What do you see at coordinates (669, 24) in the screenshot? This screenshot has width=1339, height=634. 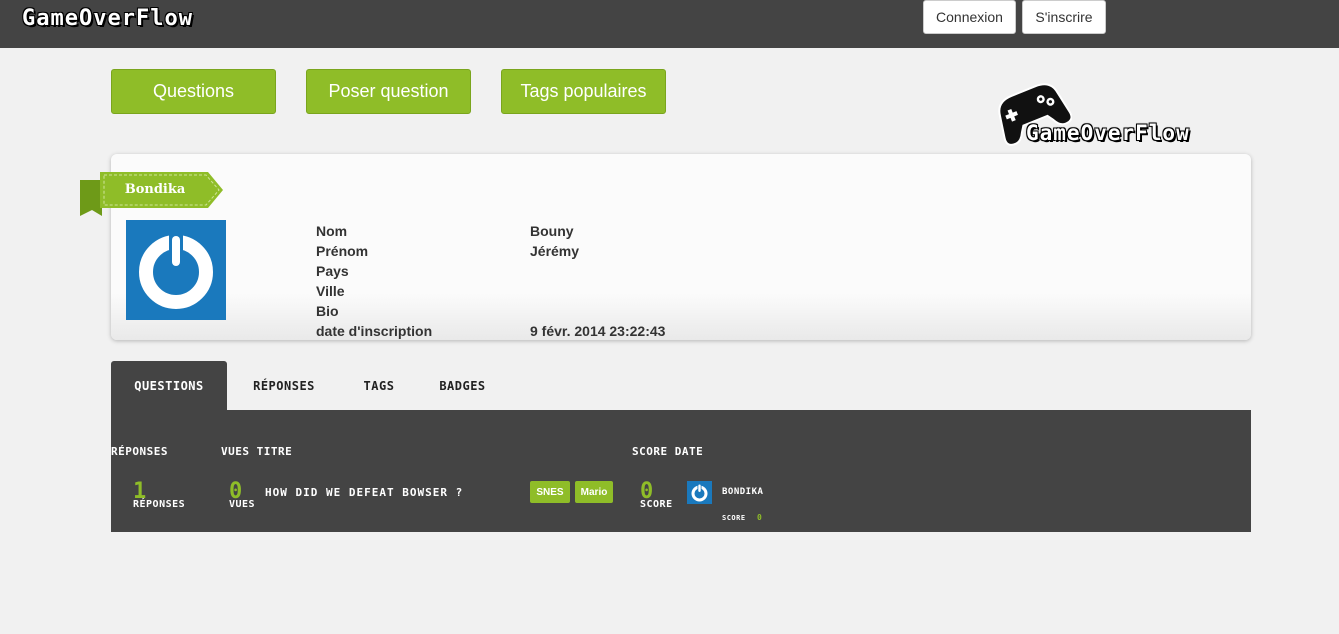 I see `top-navbar: GameOverFlow Connexion S'inscrire` at bounding box center [669, 24].